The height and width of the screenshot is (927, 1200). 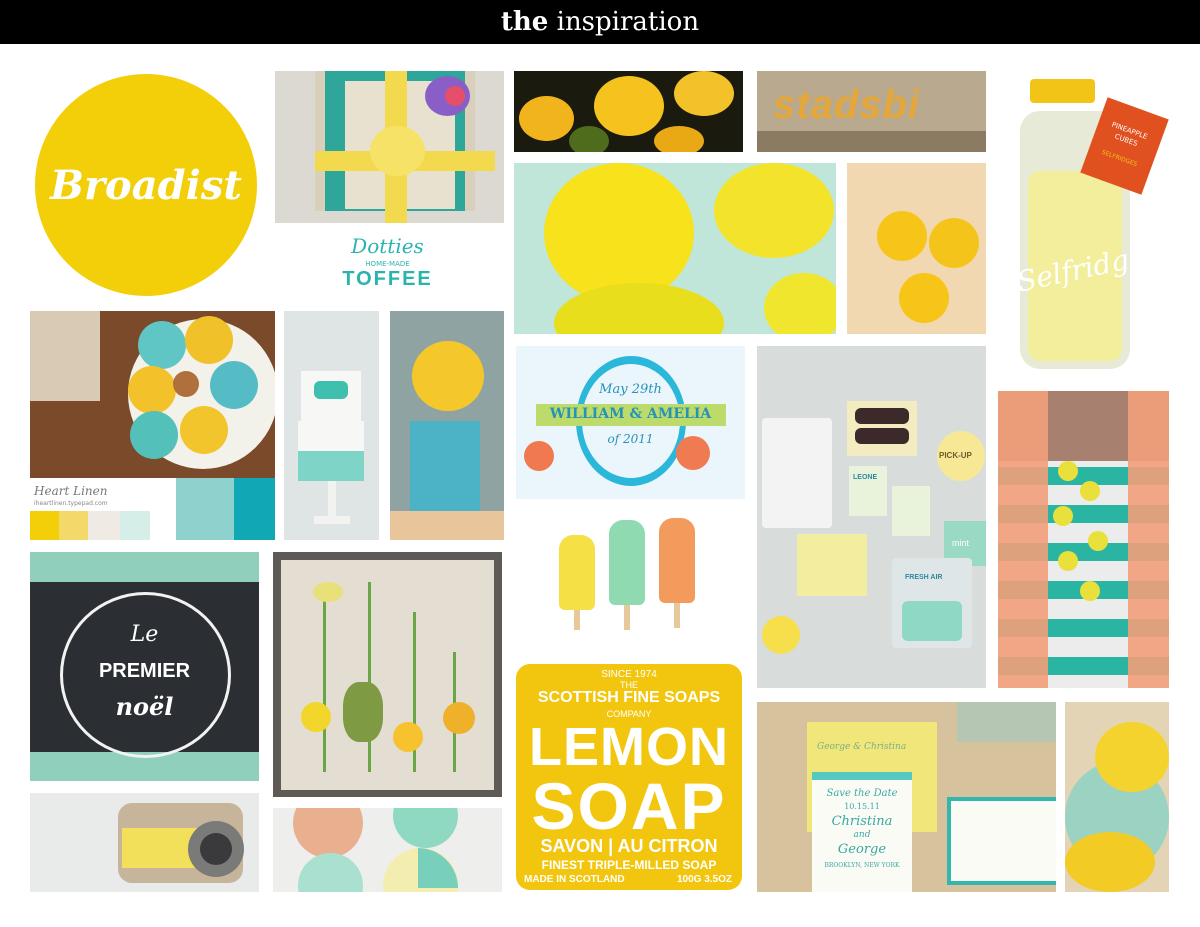 I want to click on toffee-logo-word: TOFFEE, so click(x=387, y=279).